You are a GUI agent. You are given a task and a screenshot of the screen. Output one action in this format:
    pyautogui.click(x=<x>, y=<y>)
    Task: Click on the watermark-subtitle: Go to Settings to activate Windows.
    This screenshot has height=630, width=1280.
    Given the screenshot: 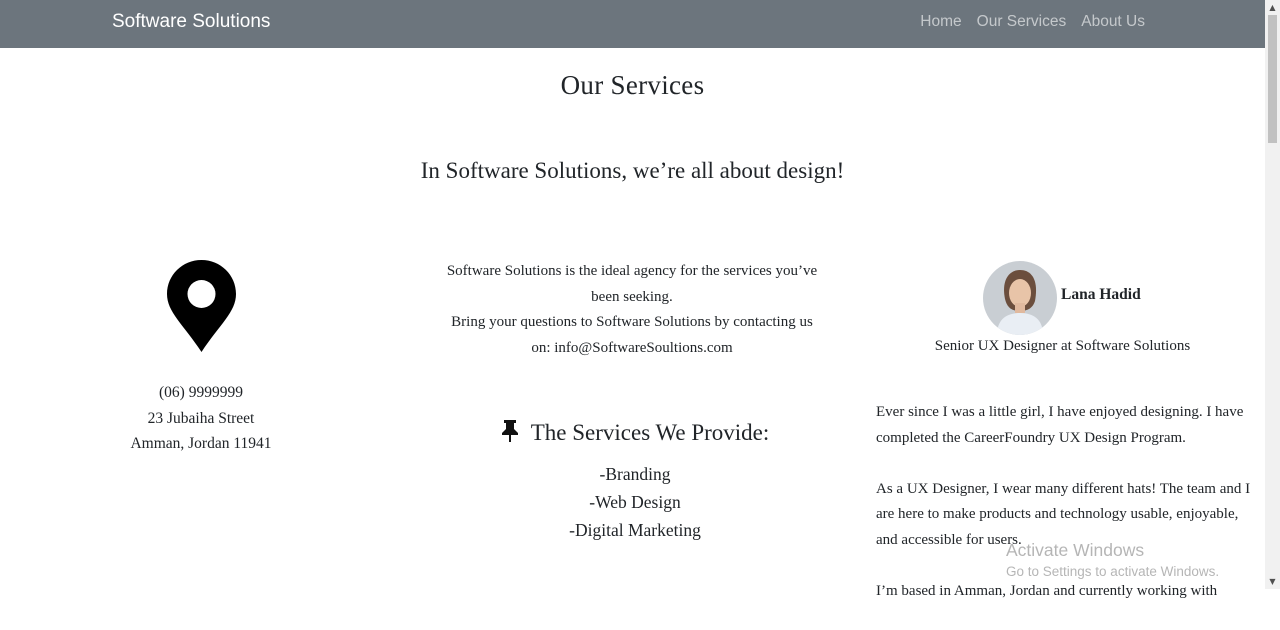 What is the action you would take?
    pyautogui.click(x=1113, y=571)
    